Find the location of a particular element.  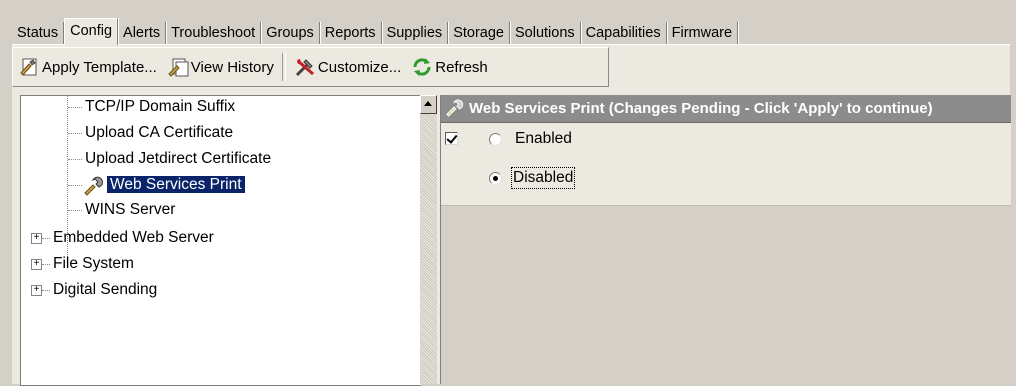

tab-solutions: Solutions is located at coordinates (545, 33).